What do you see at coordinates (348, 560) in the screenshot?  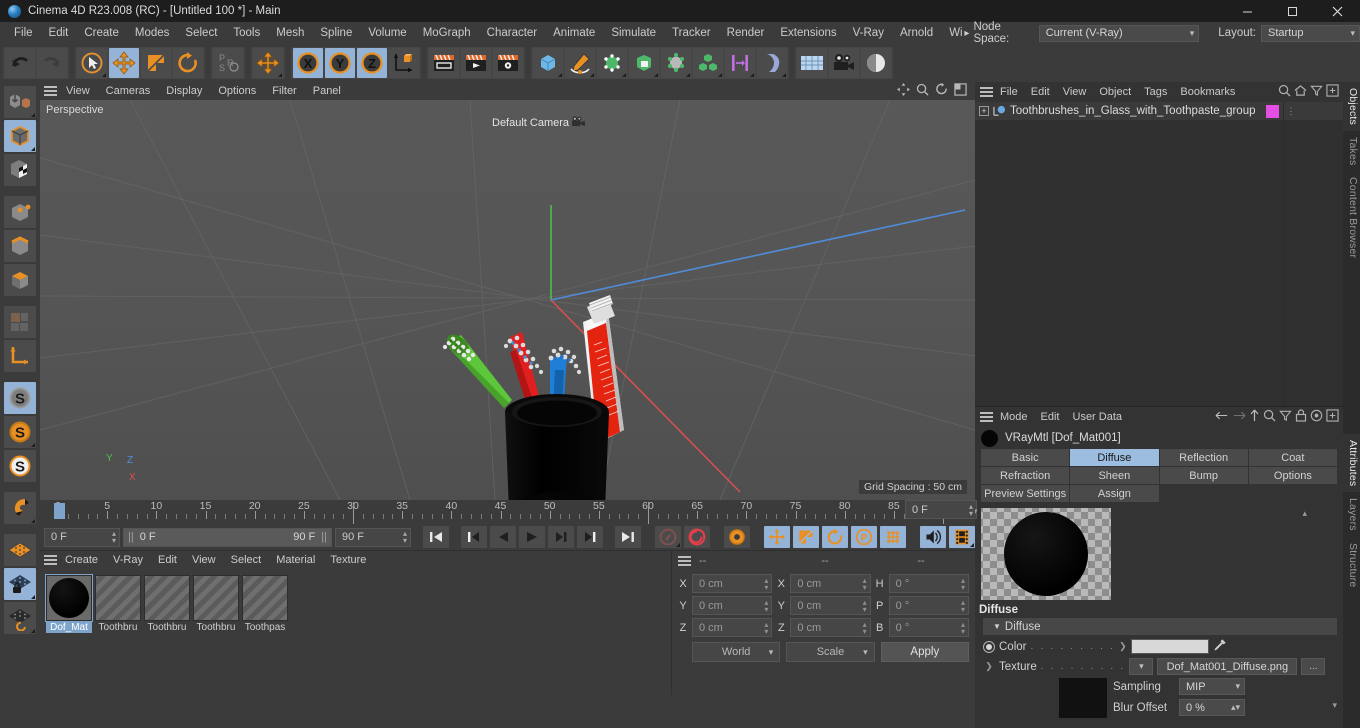 I see `material-menu-texture: Texture` at bounding box center [348, 560].